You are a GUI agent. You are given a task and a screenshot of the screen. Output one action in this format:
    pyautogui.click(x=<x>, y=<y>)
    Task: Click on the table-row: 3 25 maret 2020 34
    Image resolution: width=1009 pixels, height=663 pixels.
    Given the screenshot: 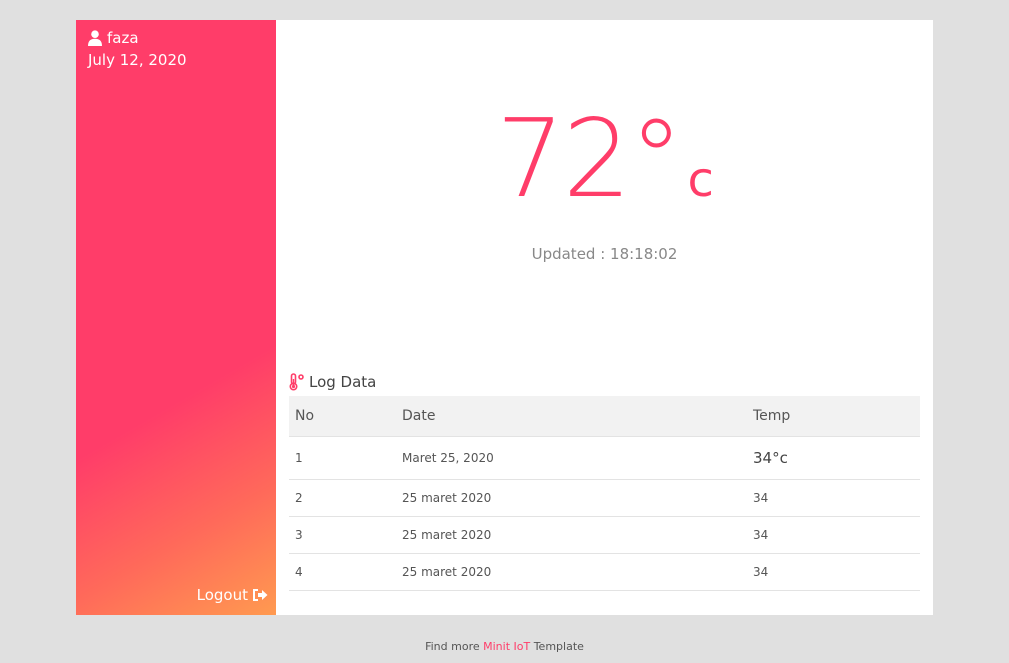 What is the action you would take?
    pyautogui.click(x=604, y=534)
    